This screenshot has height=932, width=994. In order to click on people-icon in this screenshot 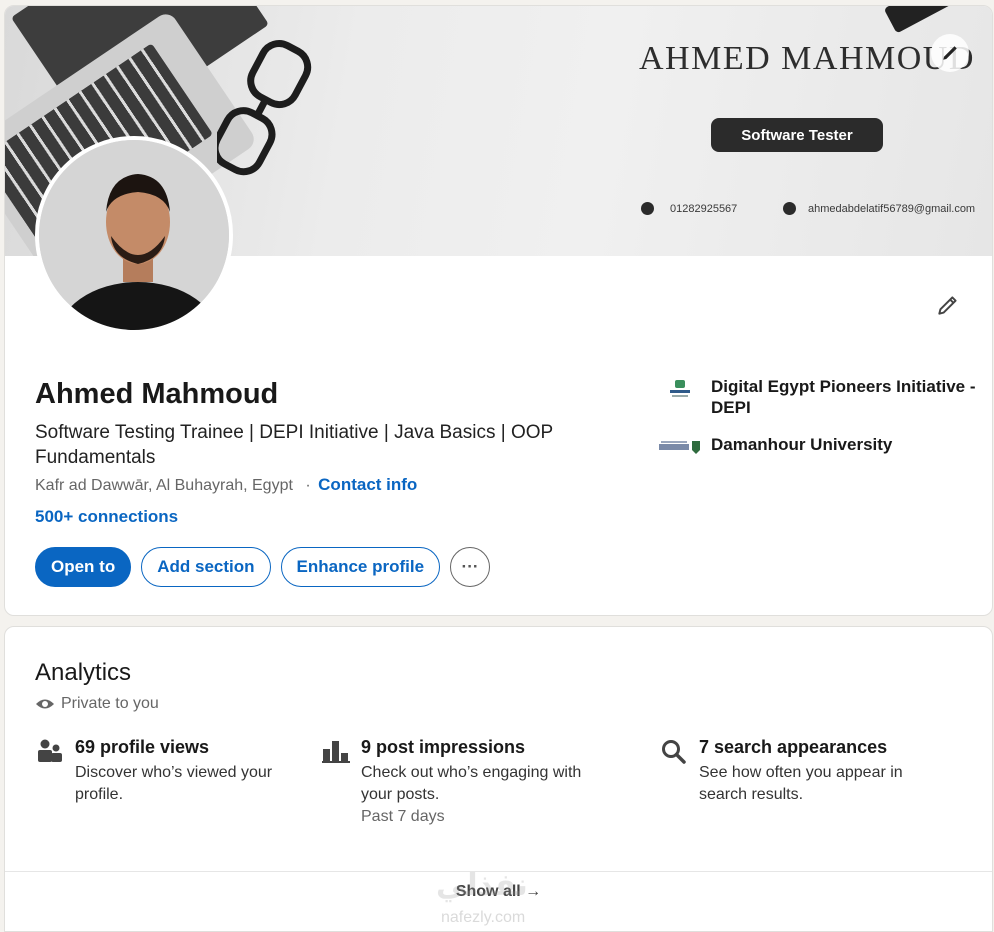, I will do `click(50, 751)`.